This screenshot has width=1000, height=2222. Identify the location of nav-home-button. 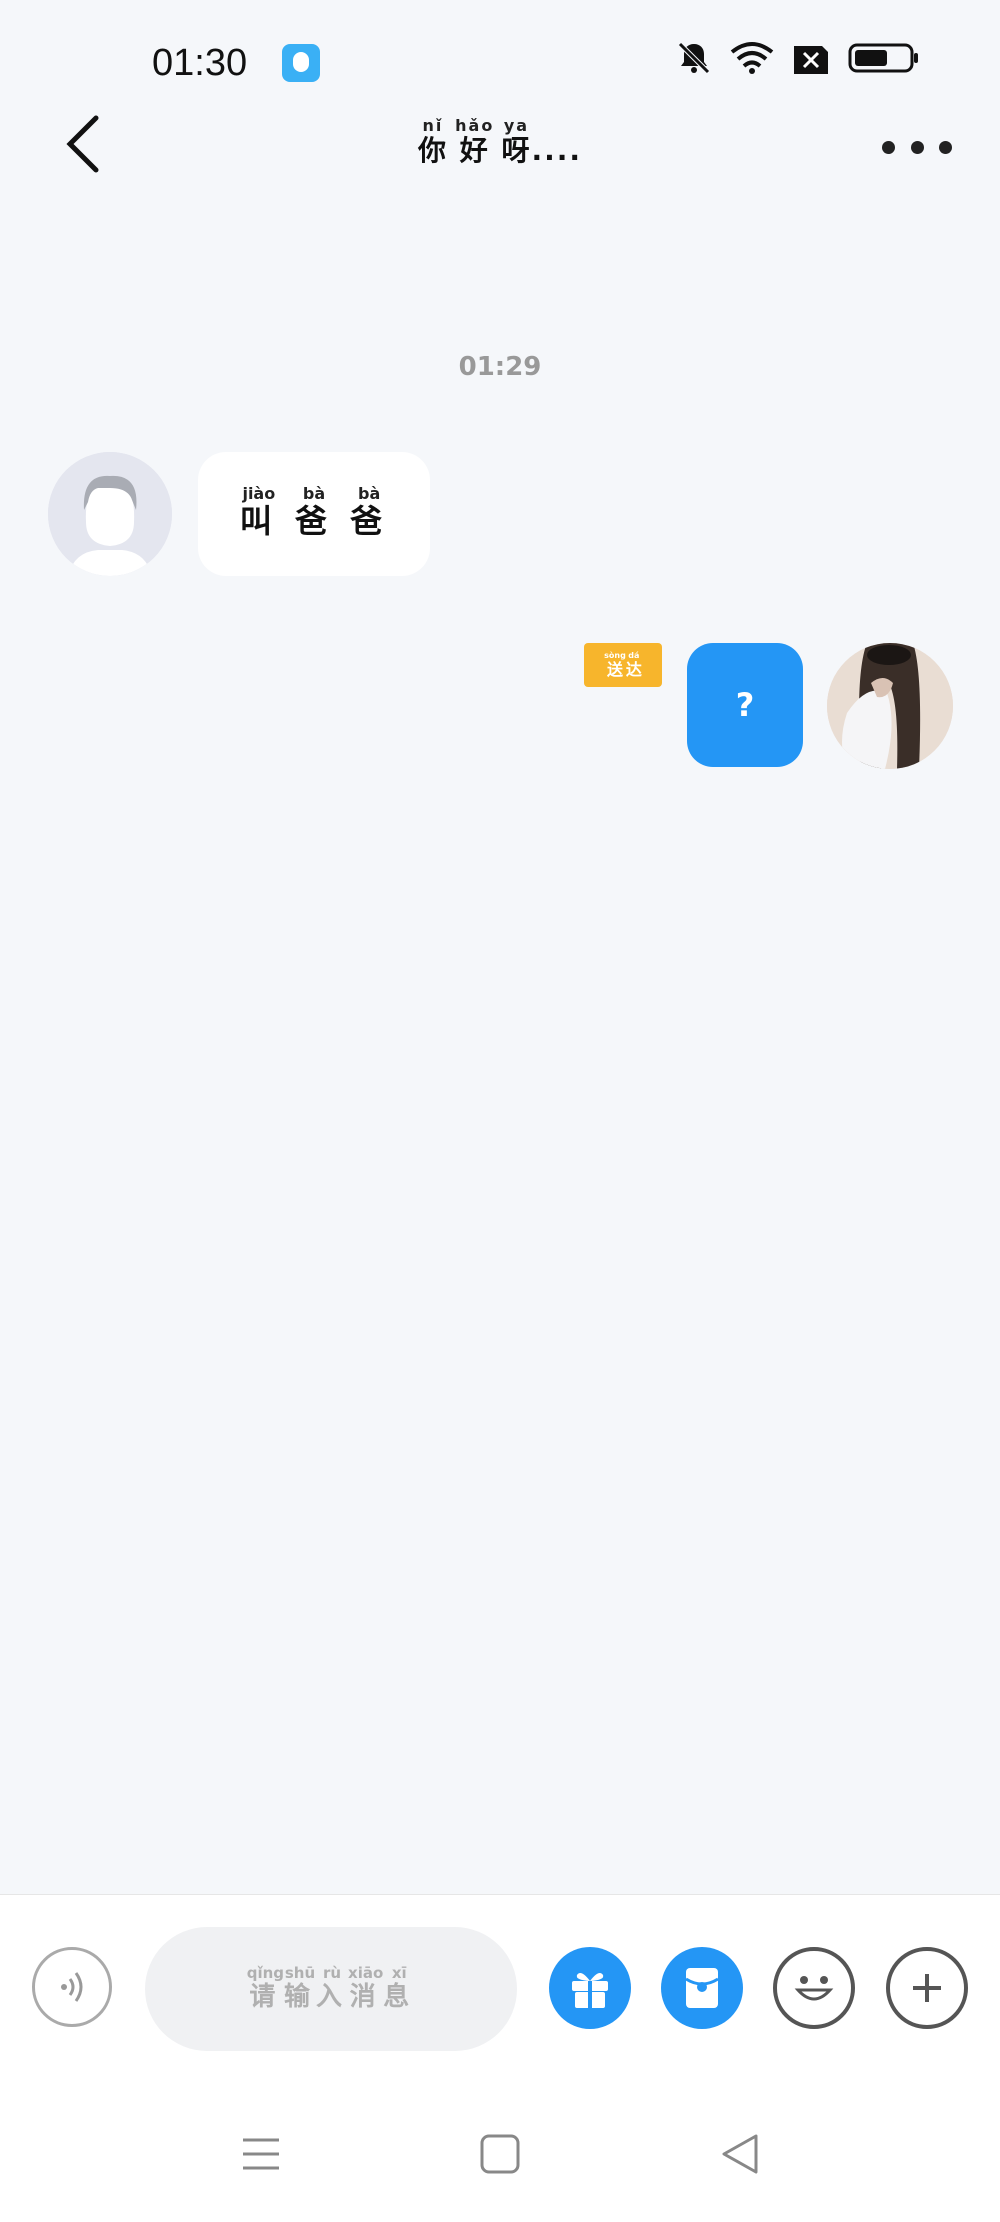
(500, 2154).